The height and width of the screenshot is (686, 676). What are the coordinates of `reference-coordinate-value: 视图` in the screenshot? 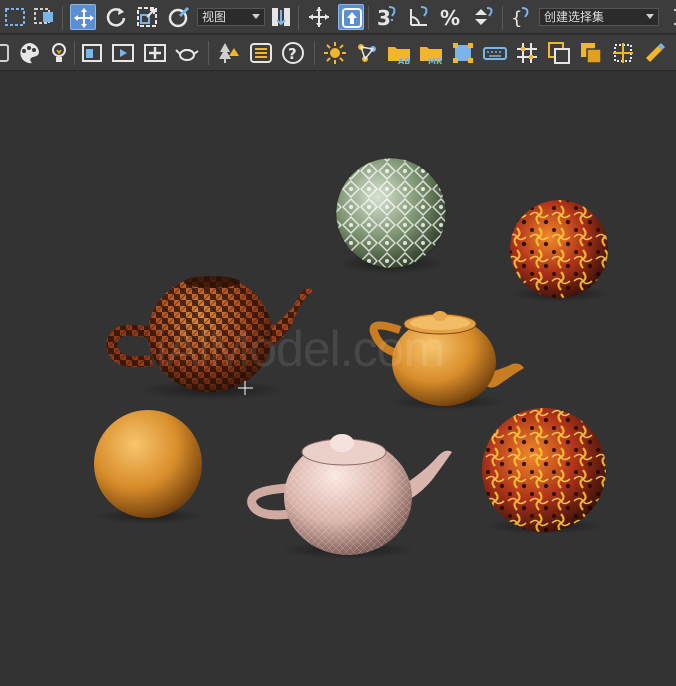 It's located at (214, 17).